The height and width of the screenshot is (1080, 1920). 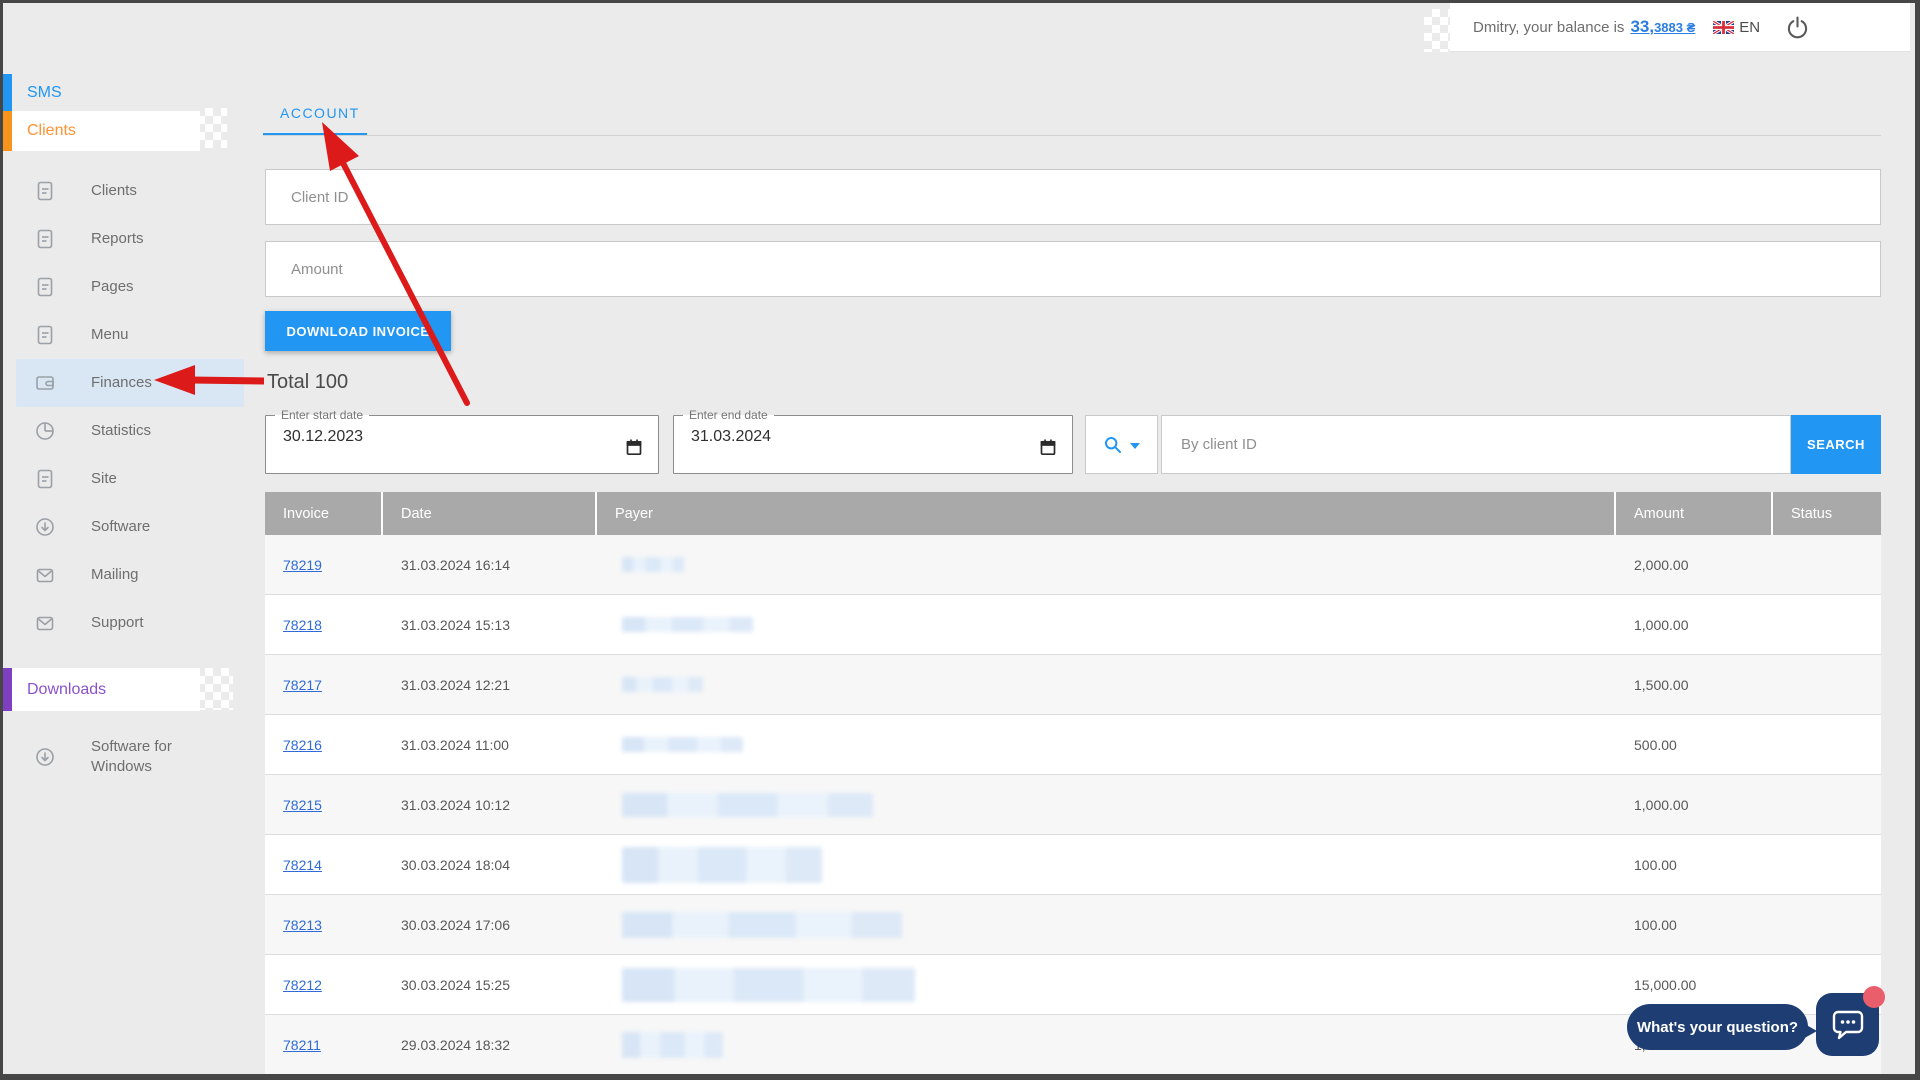 What do you see at coordinates (302, 685) in the screenshot?
I see `invoice-link: 78217` at bounding box center [302, 685].